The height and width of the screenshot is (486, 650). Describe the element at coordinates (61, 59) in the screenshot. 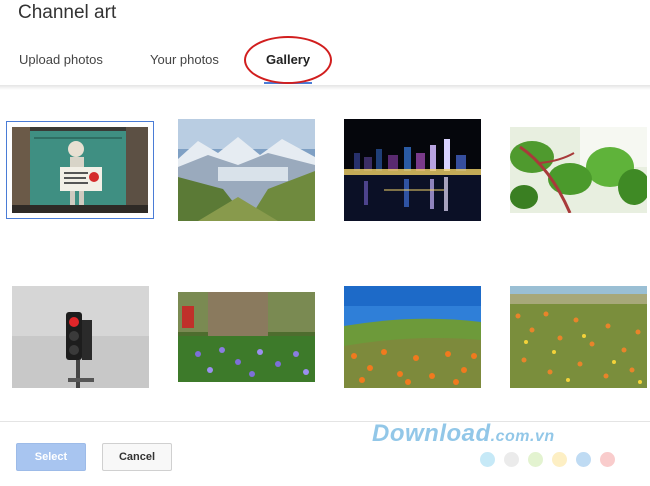

I see `tab-upload-photos: Upload photos` at that location.